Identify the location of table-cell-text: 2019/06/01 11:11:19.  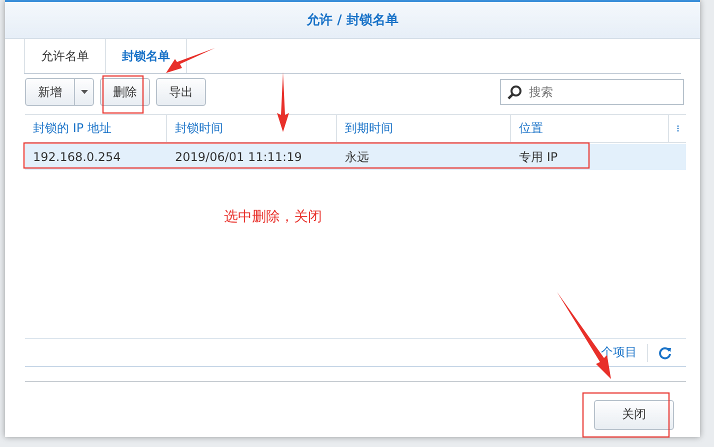
(238, 157).